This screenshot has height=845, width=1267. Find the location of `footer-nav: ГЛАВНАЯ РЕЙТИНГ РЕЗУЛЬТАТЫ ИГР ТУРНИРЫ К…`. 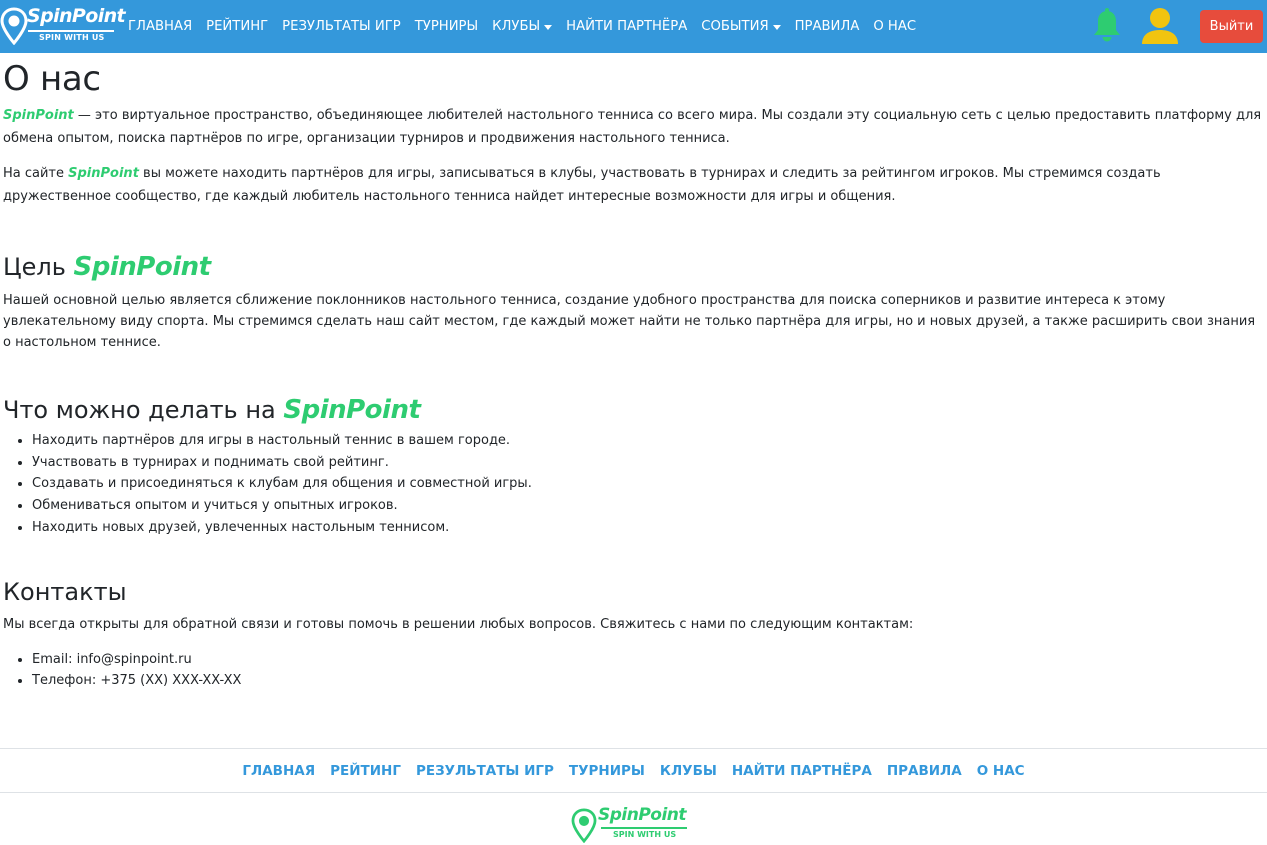

footer-nav: ГЛАВНАЯ РЕЙТИНГ РЕЗУЛЬТАТЫ ИГР ТУРНИРЫ К… is located at coordinates (633, 771).